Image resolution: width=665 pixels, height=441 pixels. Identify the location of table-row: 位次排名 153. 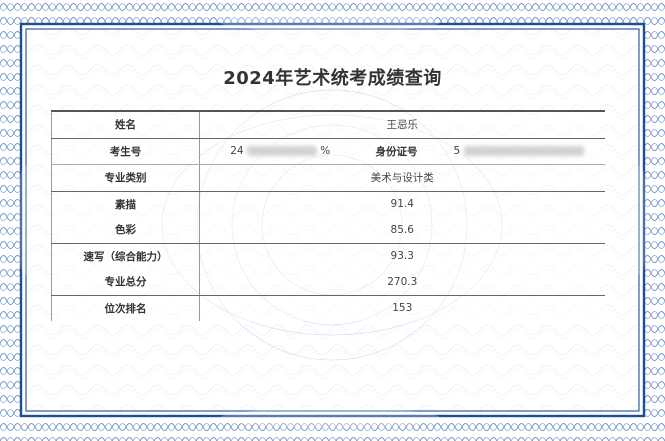
(328, 308).